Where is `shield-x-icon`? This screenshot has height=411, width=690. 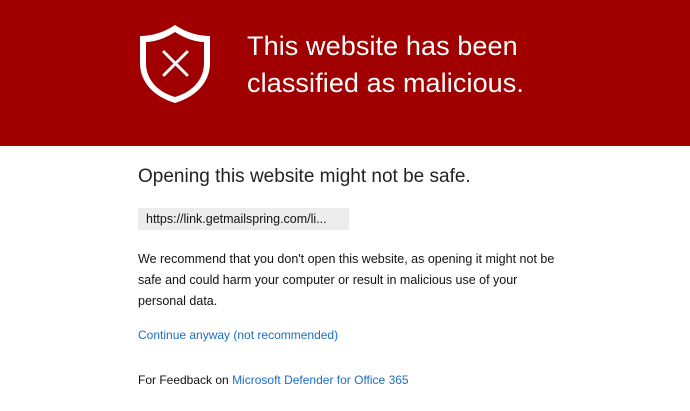 shield-x-icon is located at coordinates (175, 64).